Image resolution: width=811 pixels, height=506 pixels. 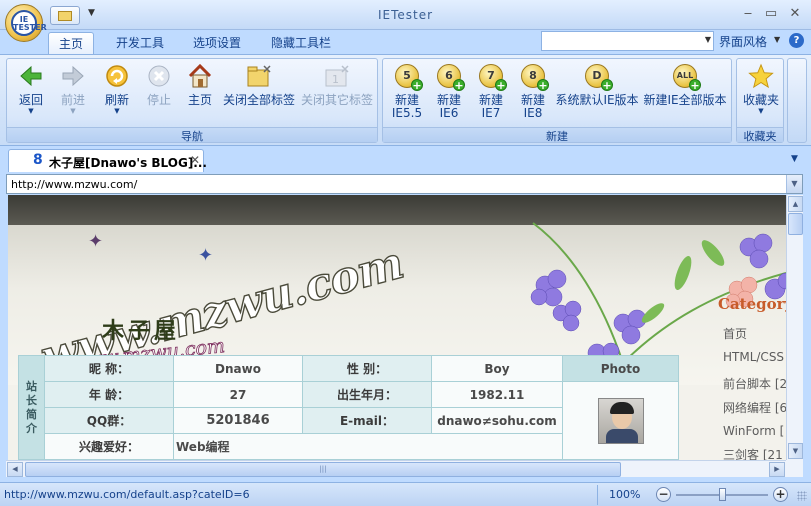 What do you see at coordinates (685, 100) in the screenshot?
I see `new-all-ie-label: 新建IE全部版本` at bounding box center [685, 100].